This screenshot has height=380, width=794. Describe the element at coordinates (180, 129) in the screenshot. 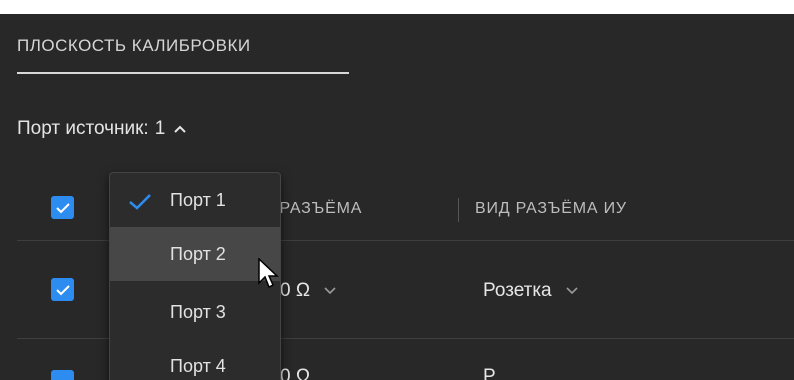

I see `chevron-up-icon` at that location.